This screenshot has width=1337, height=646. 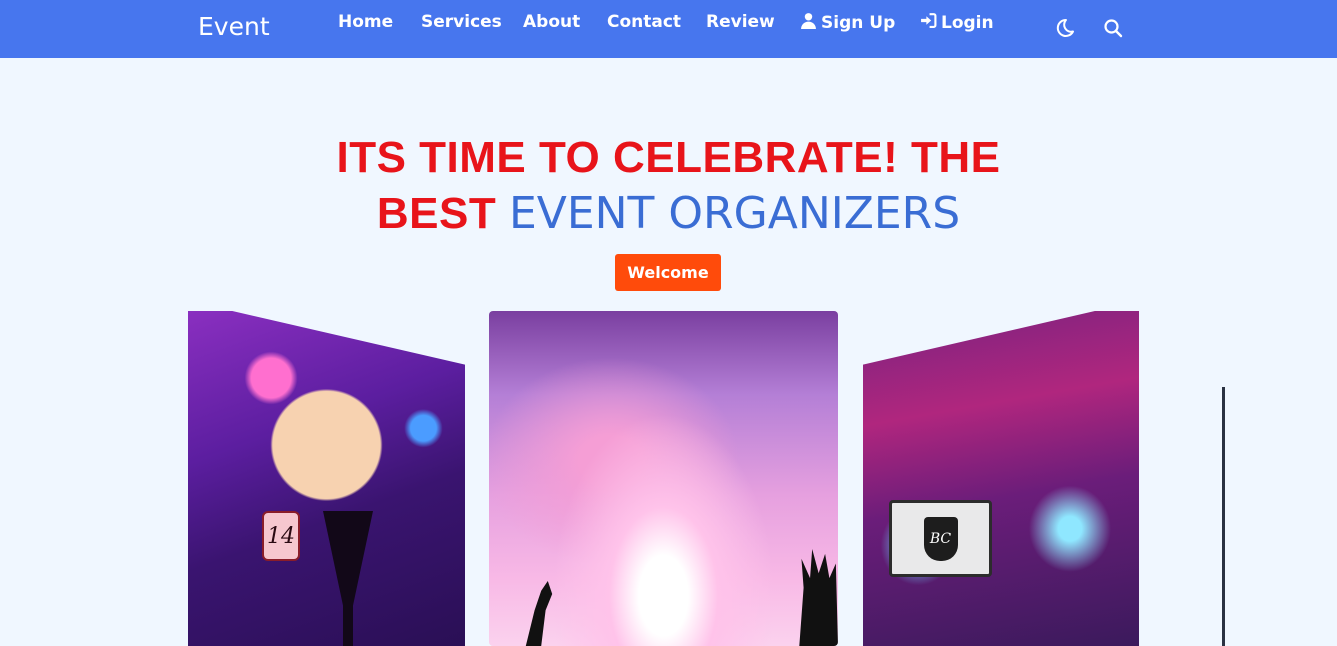 What do you see at coordinates (928, 23) in the screenshot?
I see `sign-in-icon` at bounding box center [928, 23].